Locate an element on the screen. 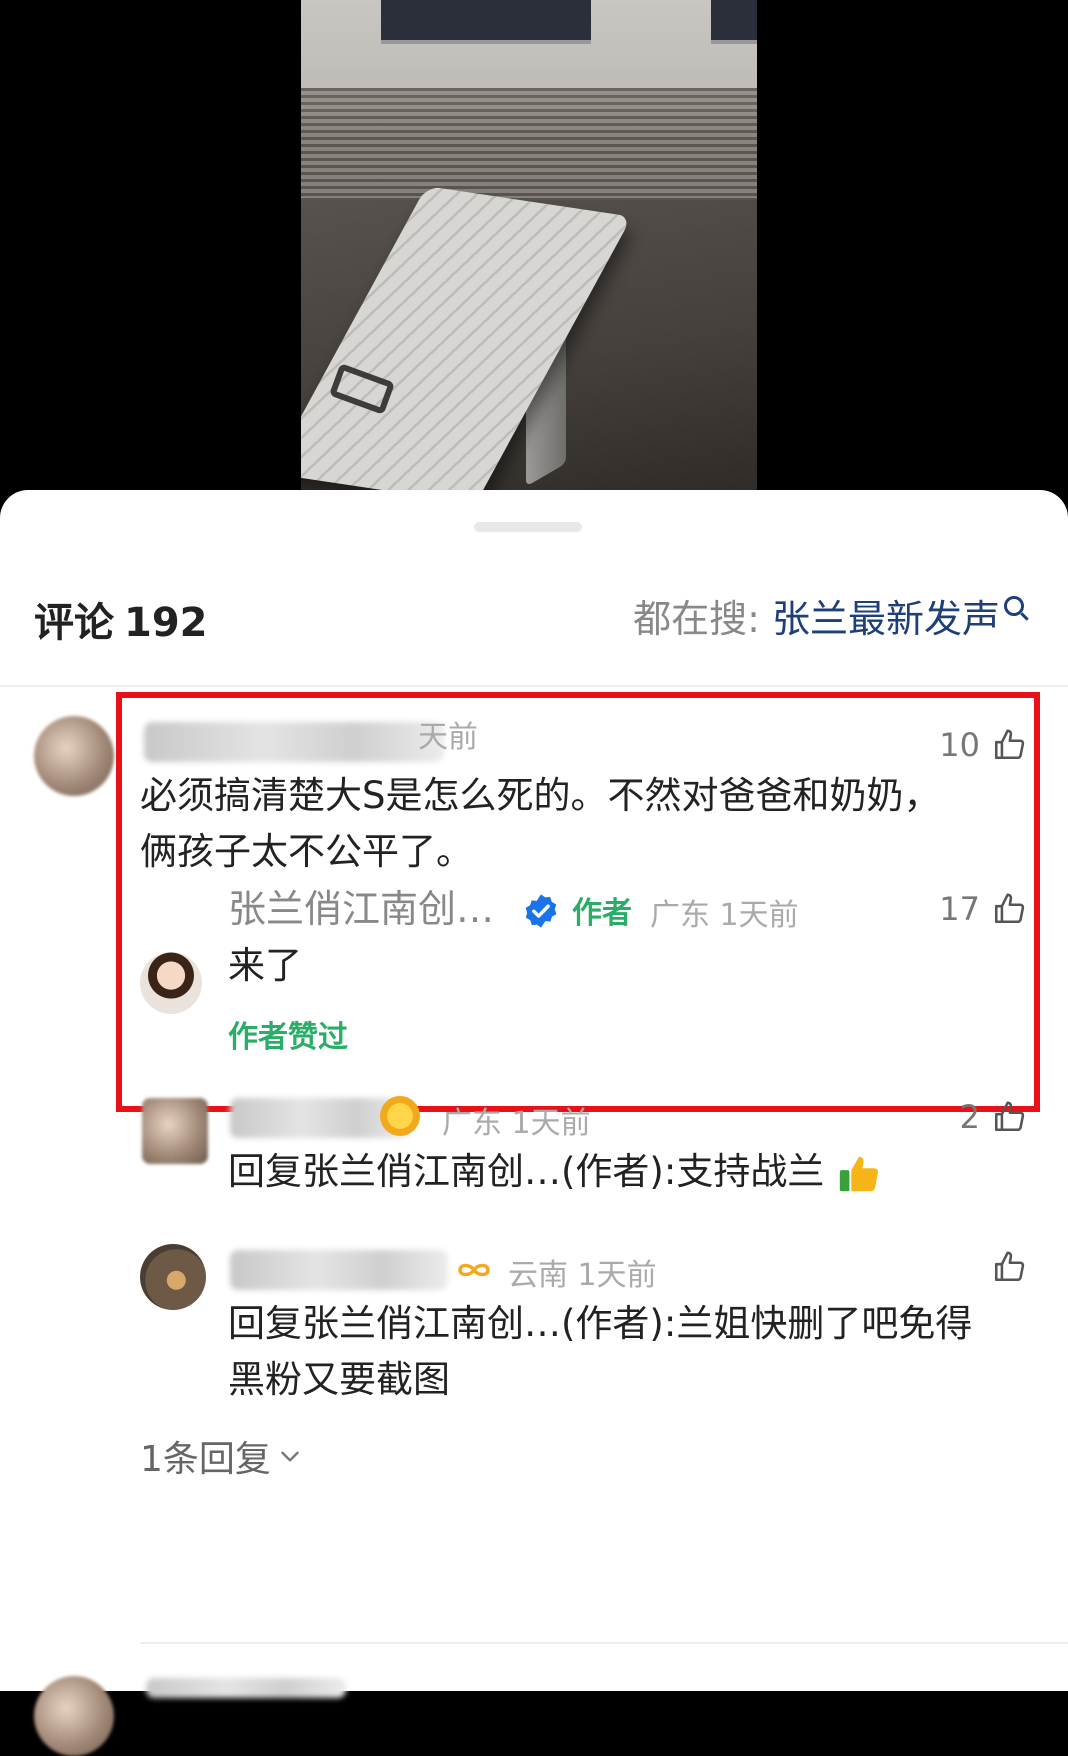  commenter-avatar is located at coordinates (74, 756).